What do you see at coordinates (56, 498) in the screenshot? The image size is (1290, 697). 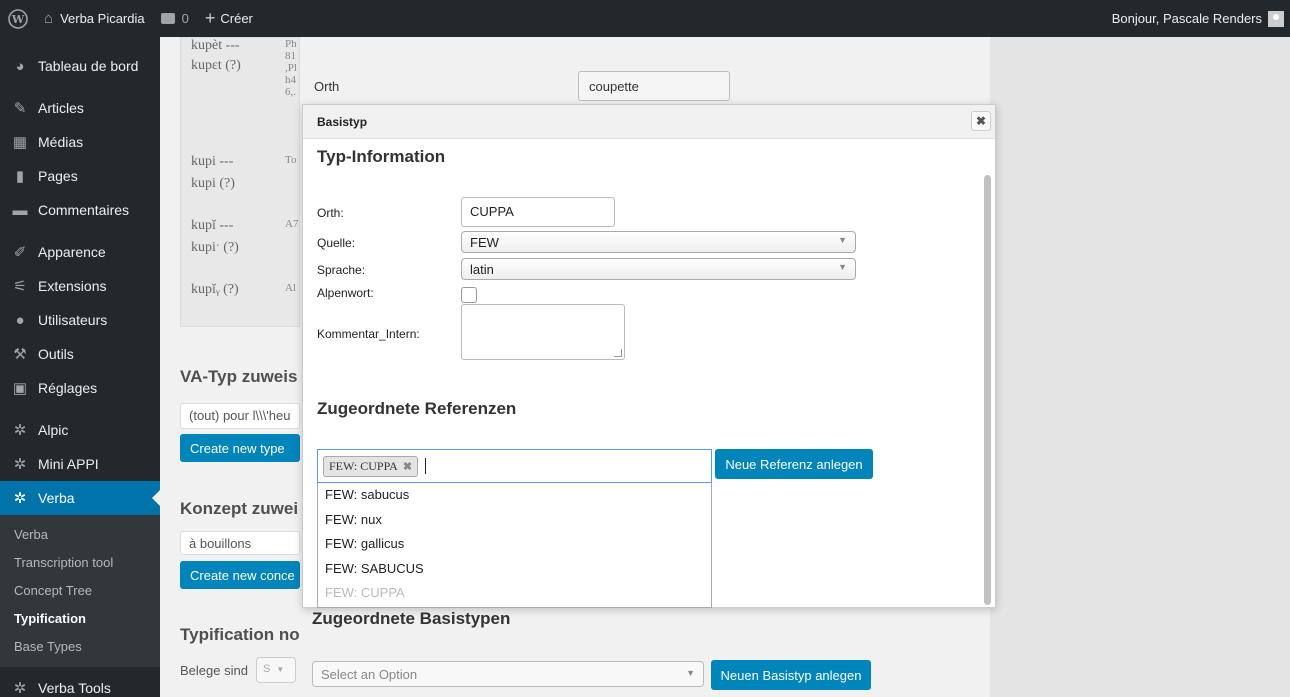 I see `sidebar-item-label: Verba` at bounding box center [56, 498].